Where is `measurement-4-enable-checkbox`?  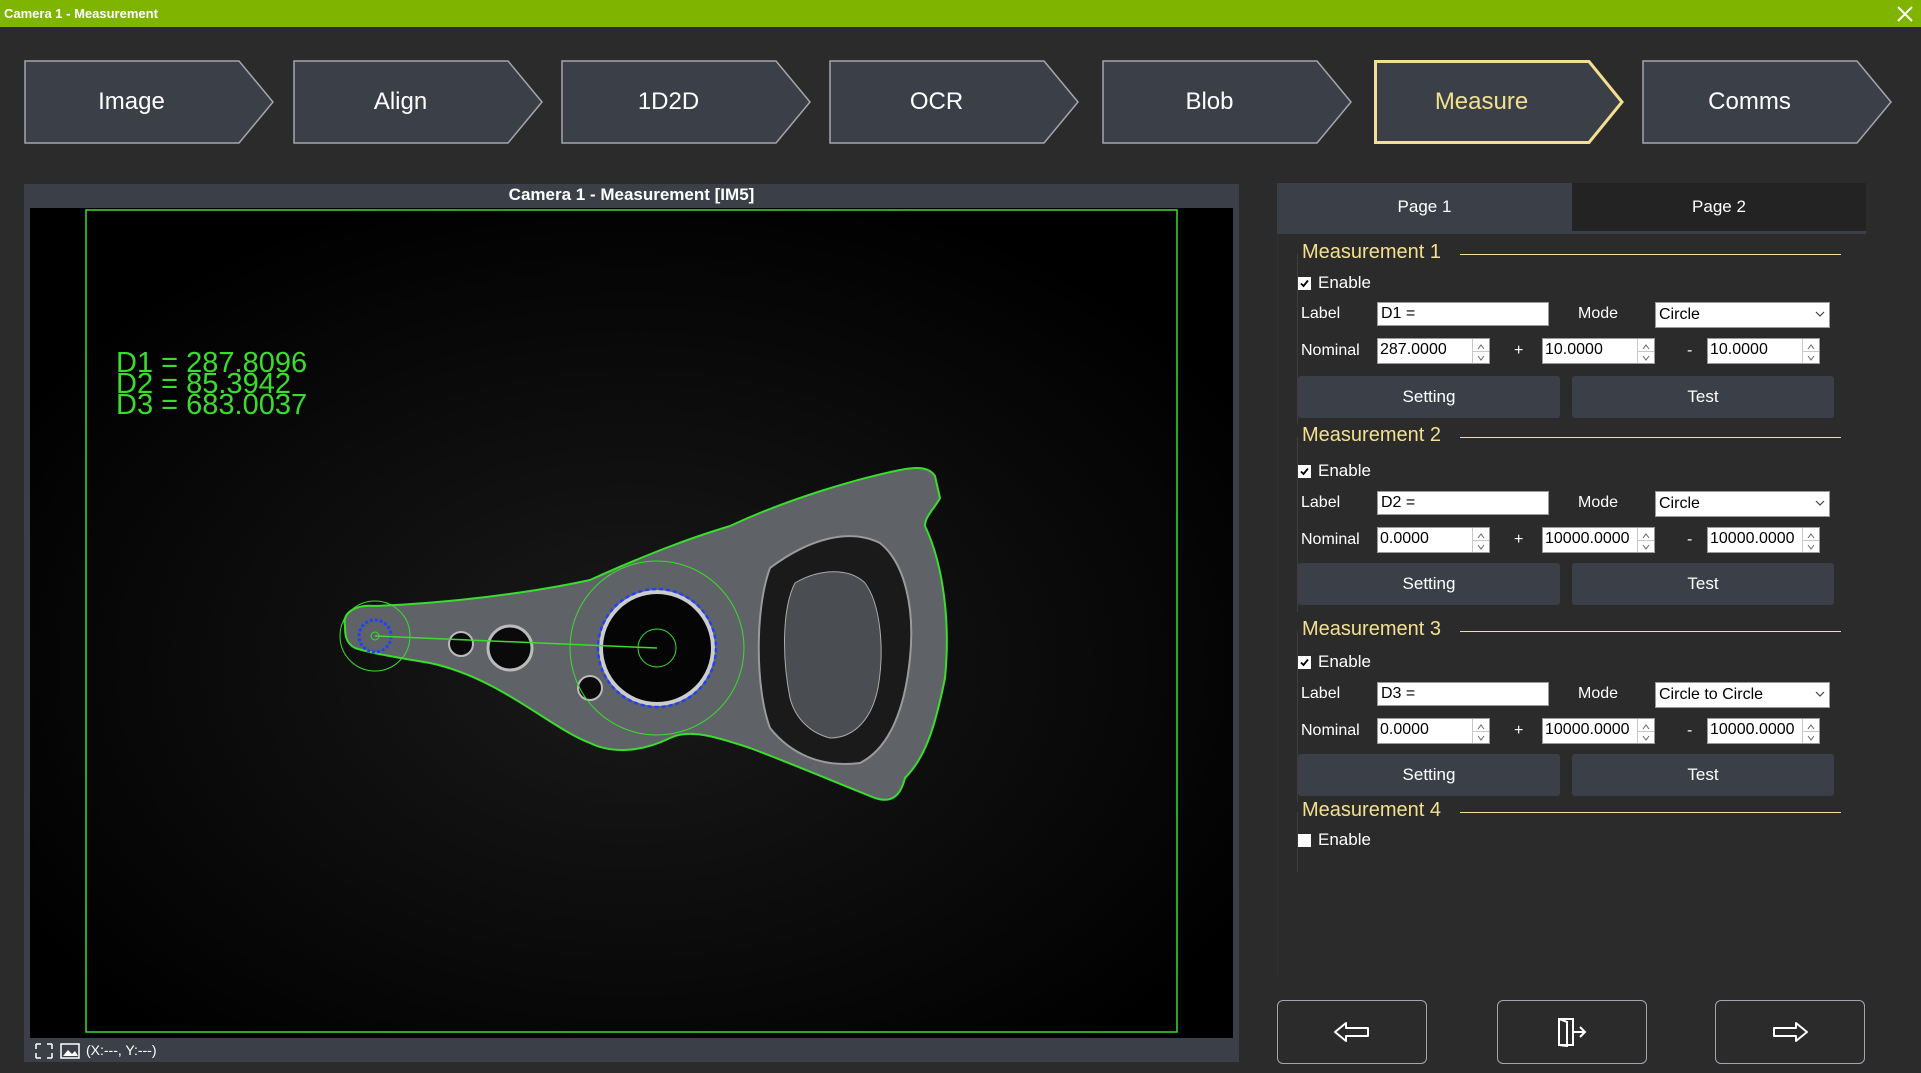
measurement-4-enable-checkbox is located at coordinates (1304, 840).